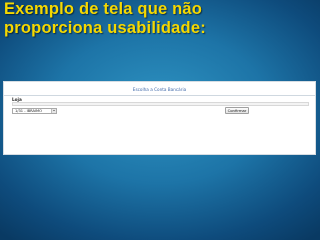 This screenshot has height=240, width=320. Describe the element at coordinates (159, 89) in the screenshot. I see `panel-heading: Escolha a Conta Bancária` at that location.